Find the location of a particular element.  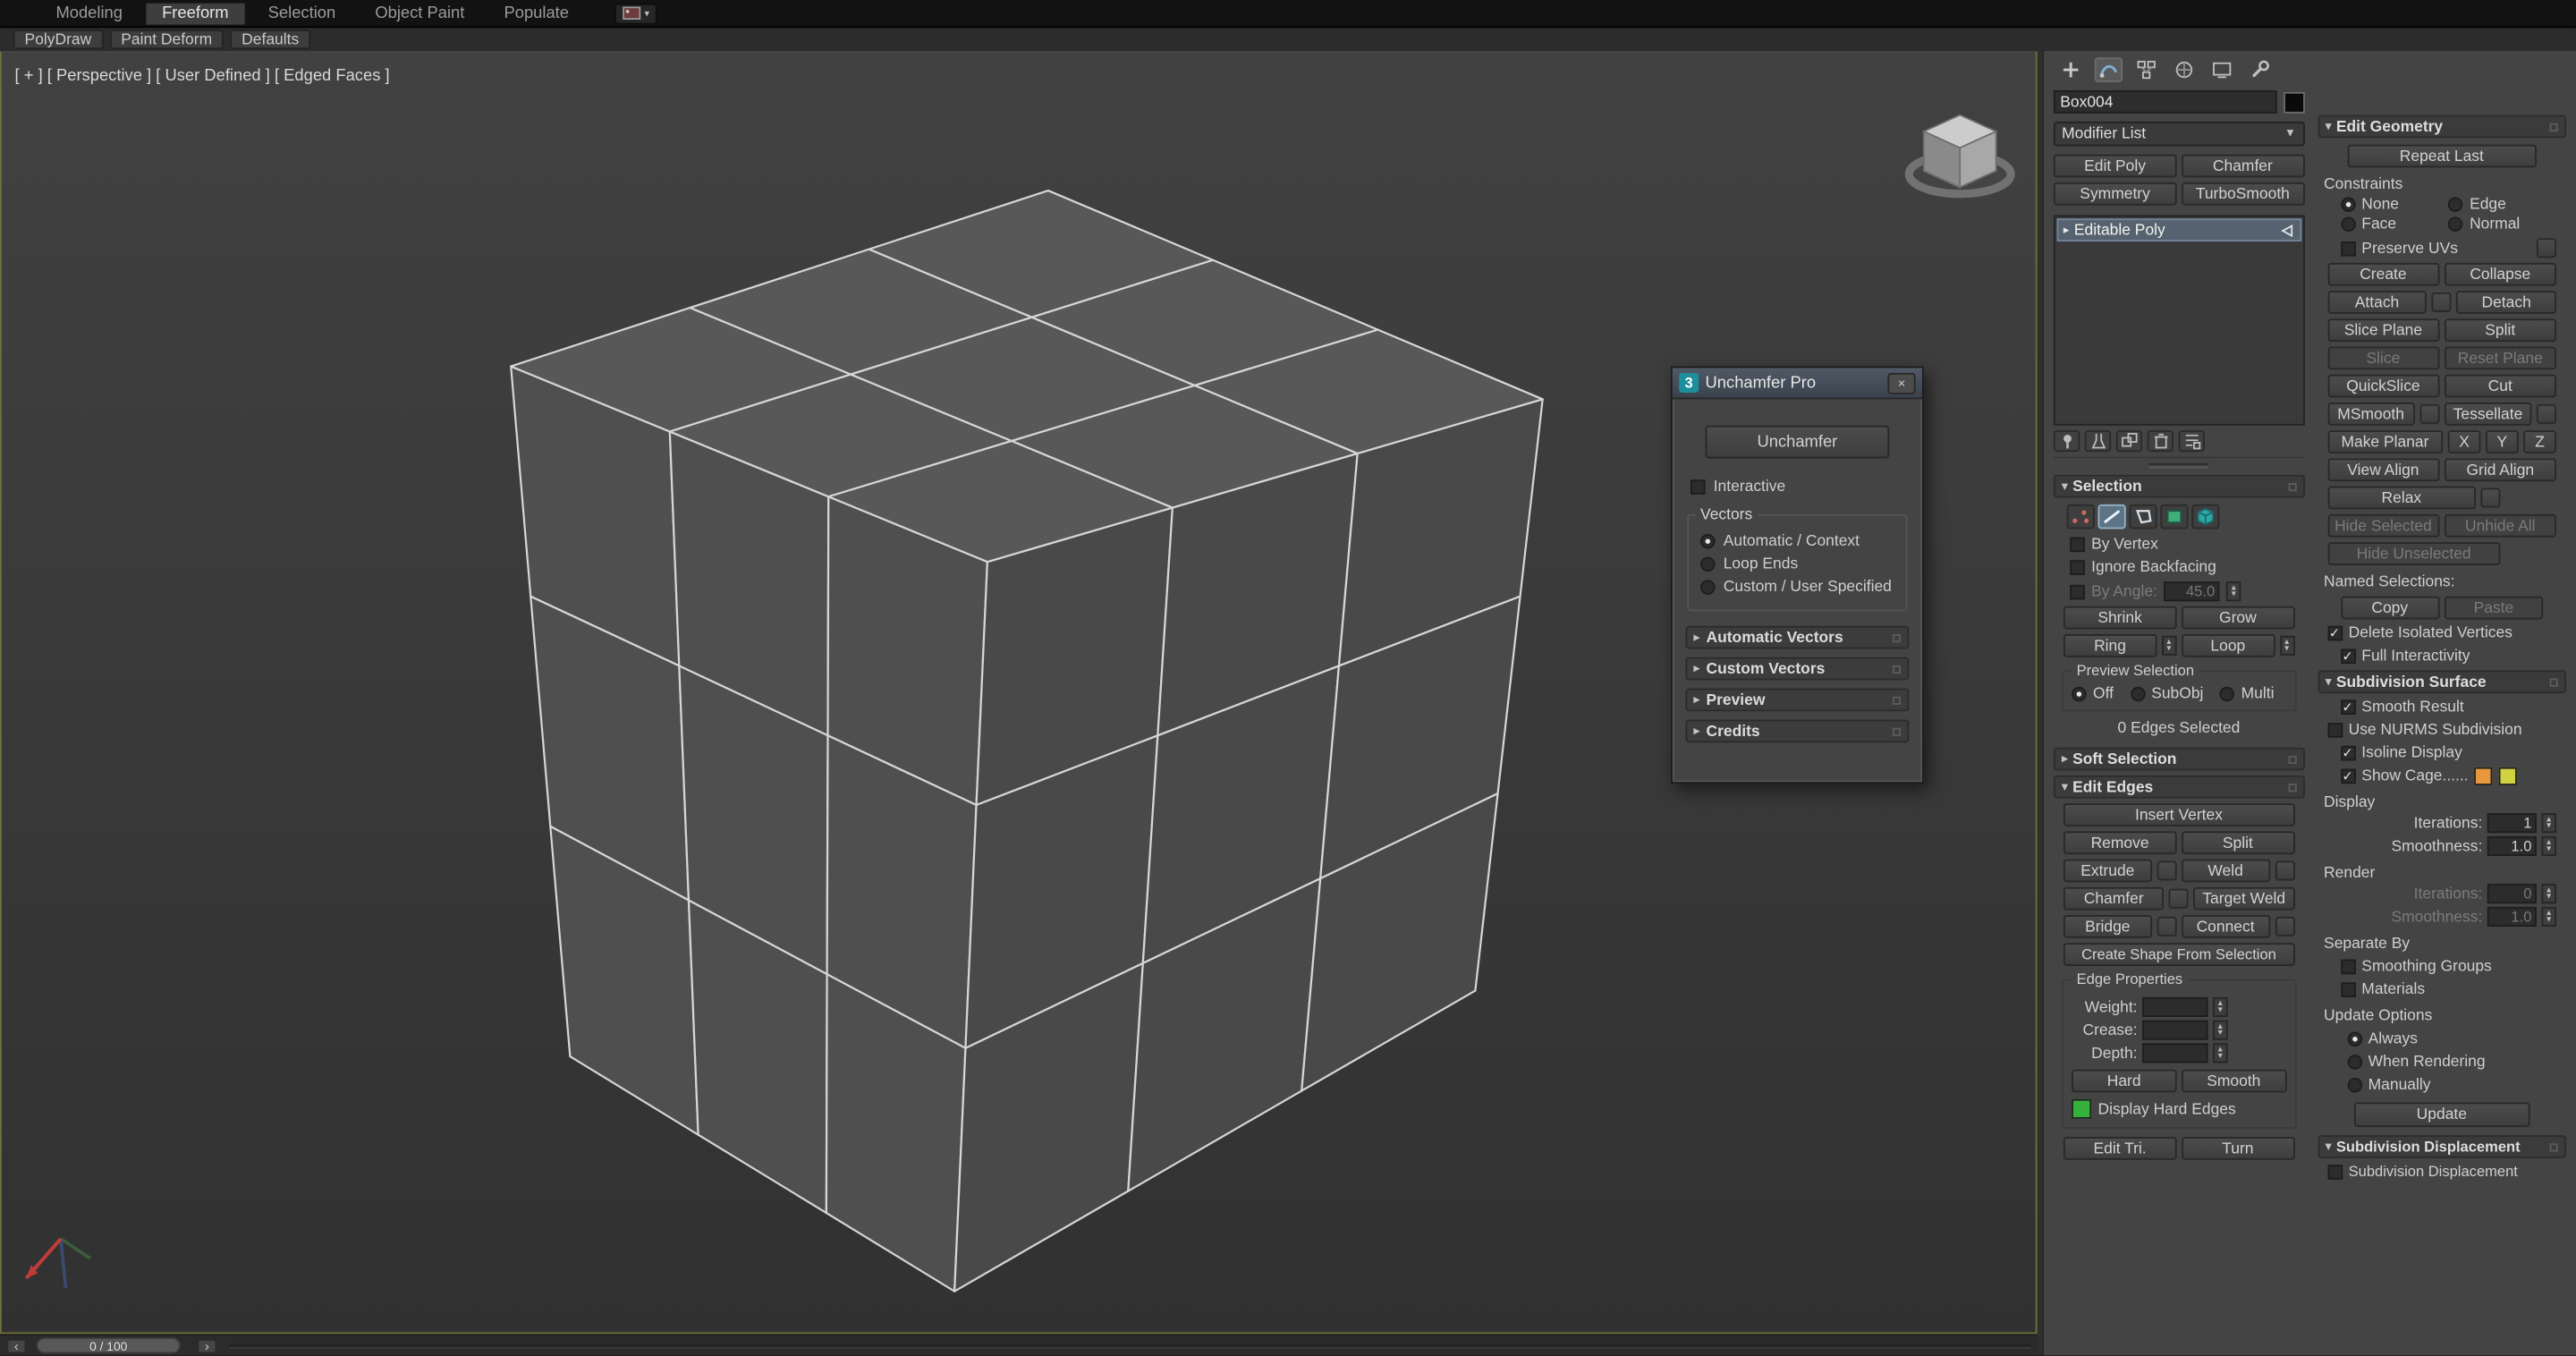

cut-button: Cut is located at coordinates (2500, 386).